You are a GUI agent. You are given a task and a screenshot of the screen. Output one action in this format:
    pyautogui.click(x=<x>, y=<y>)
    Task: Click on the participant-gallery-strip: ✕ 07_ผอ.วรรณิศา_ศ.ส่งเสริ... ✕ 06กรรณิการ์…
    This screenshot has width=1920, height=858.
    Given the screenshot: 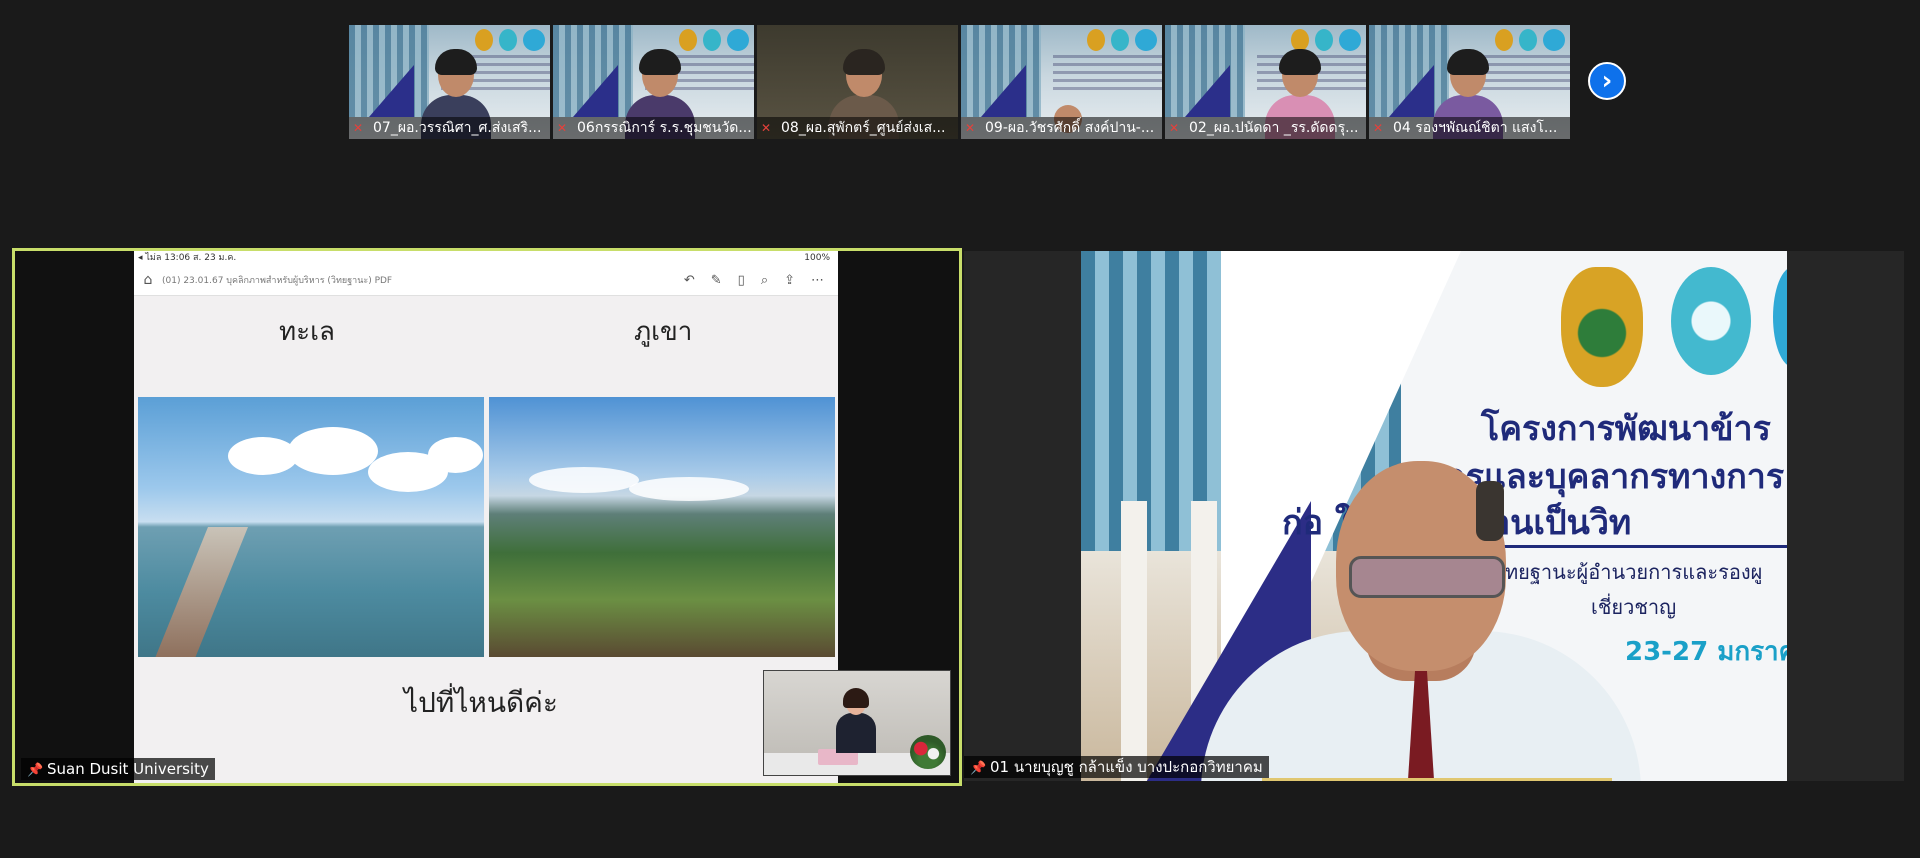 What is the action you would take?
    pyautogui.click(x=959, y=82)
    